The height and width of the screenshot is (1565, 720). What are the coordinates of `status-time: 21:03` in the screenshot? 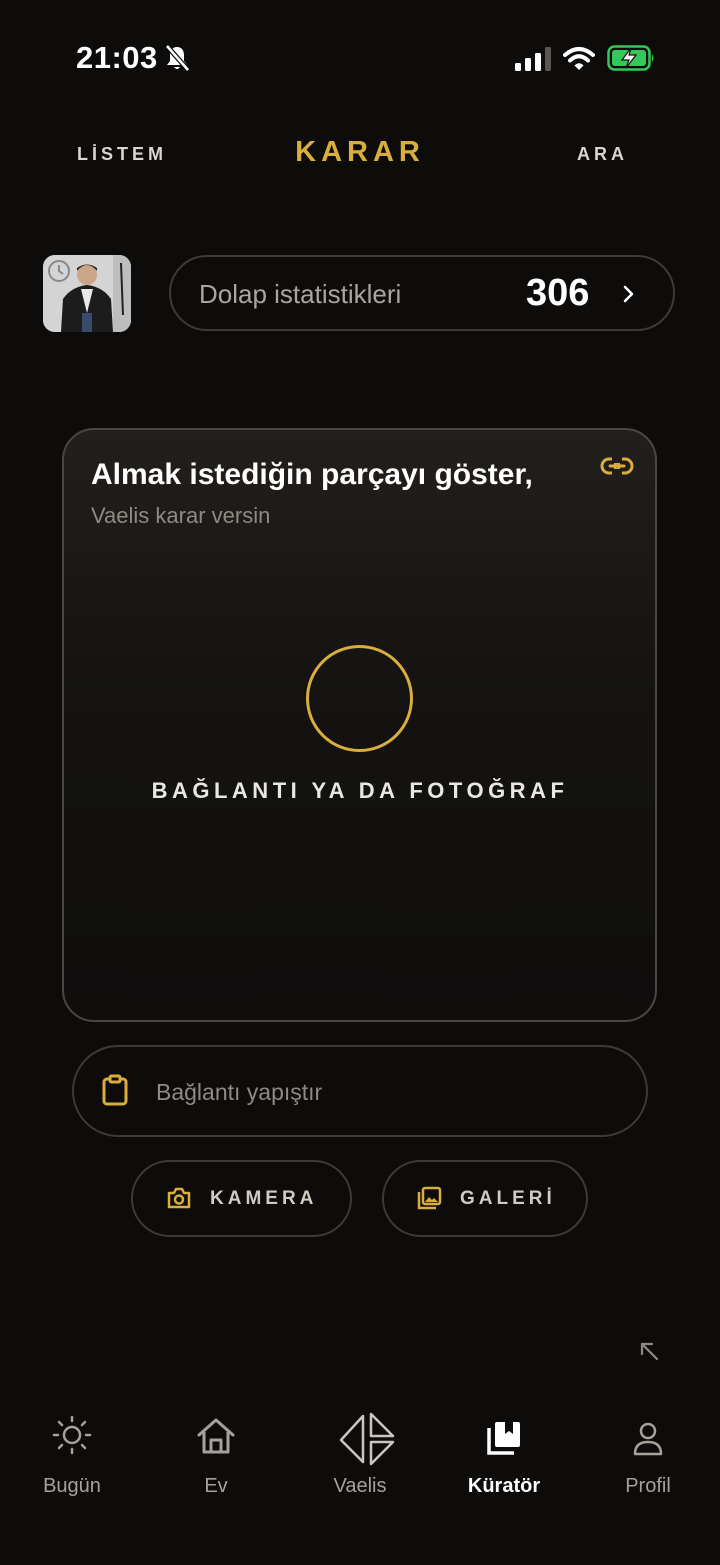 It's located at (117, 57).